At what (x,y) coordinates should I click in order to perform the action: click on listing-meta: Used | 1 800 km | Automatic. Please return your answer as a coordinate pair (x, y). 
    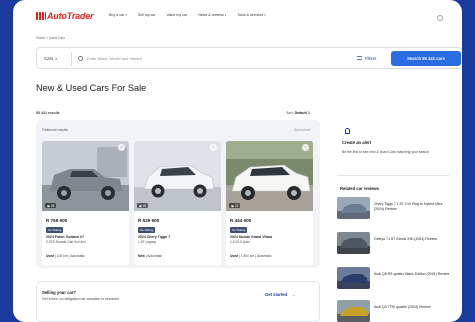
    Looking at the image, I should click on (251, 256).